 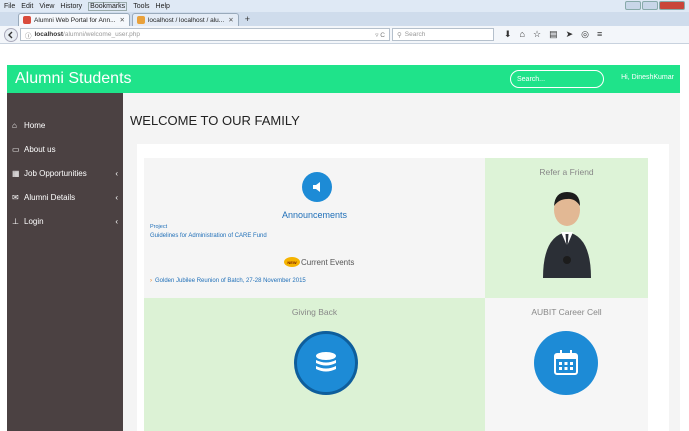 I want to click on user-greeting: Hi, DineshKumar, so click(x=647, y=77).